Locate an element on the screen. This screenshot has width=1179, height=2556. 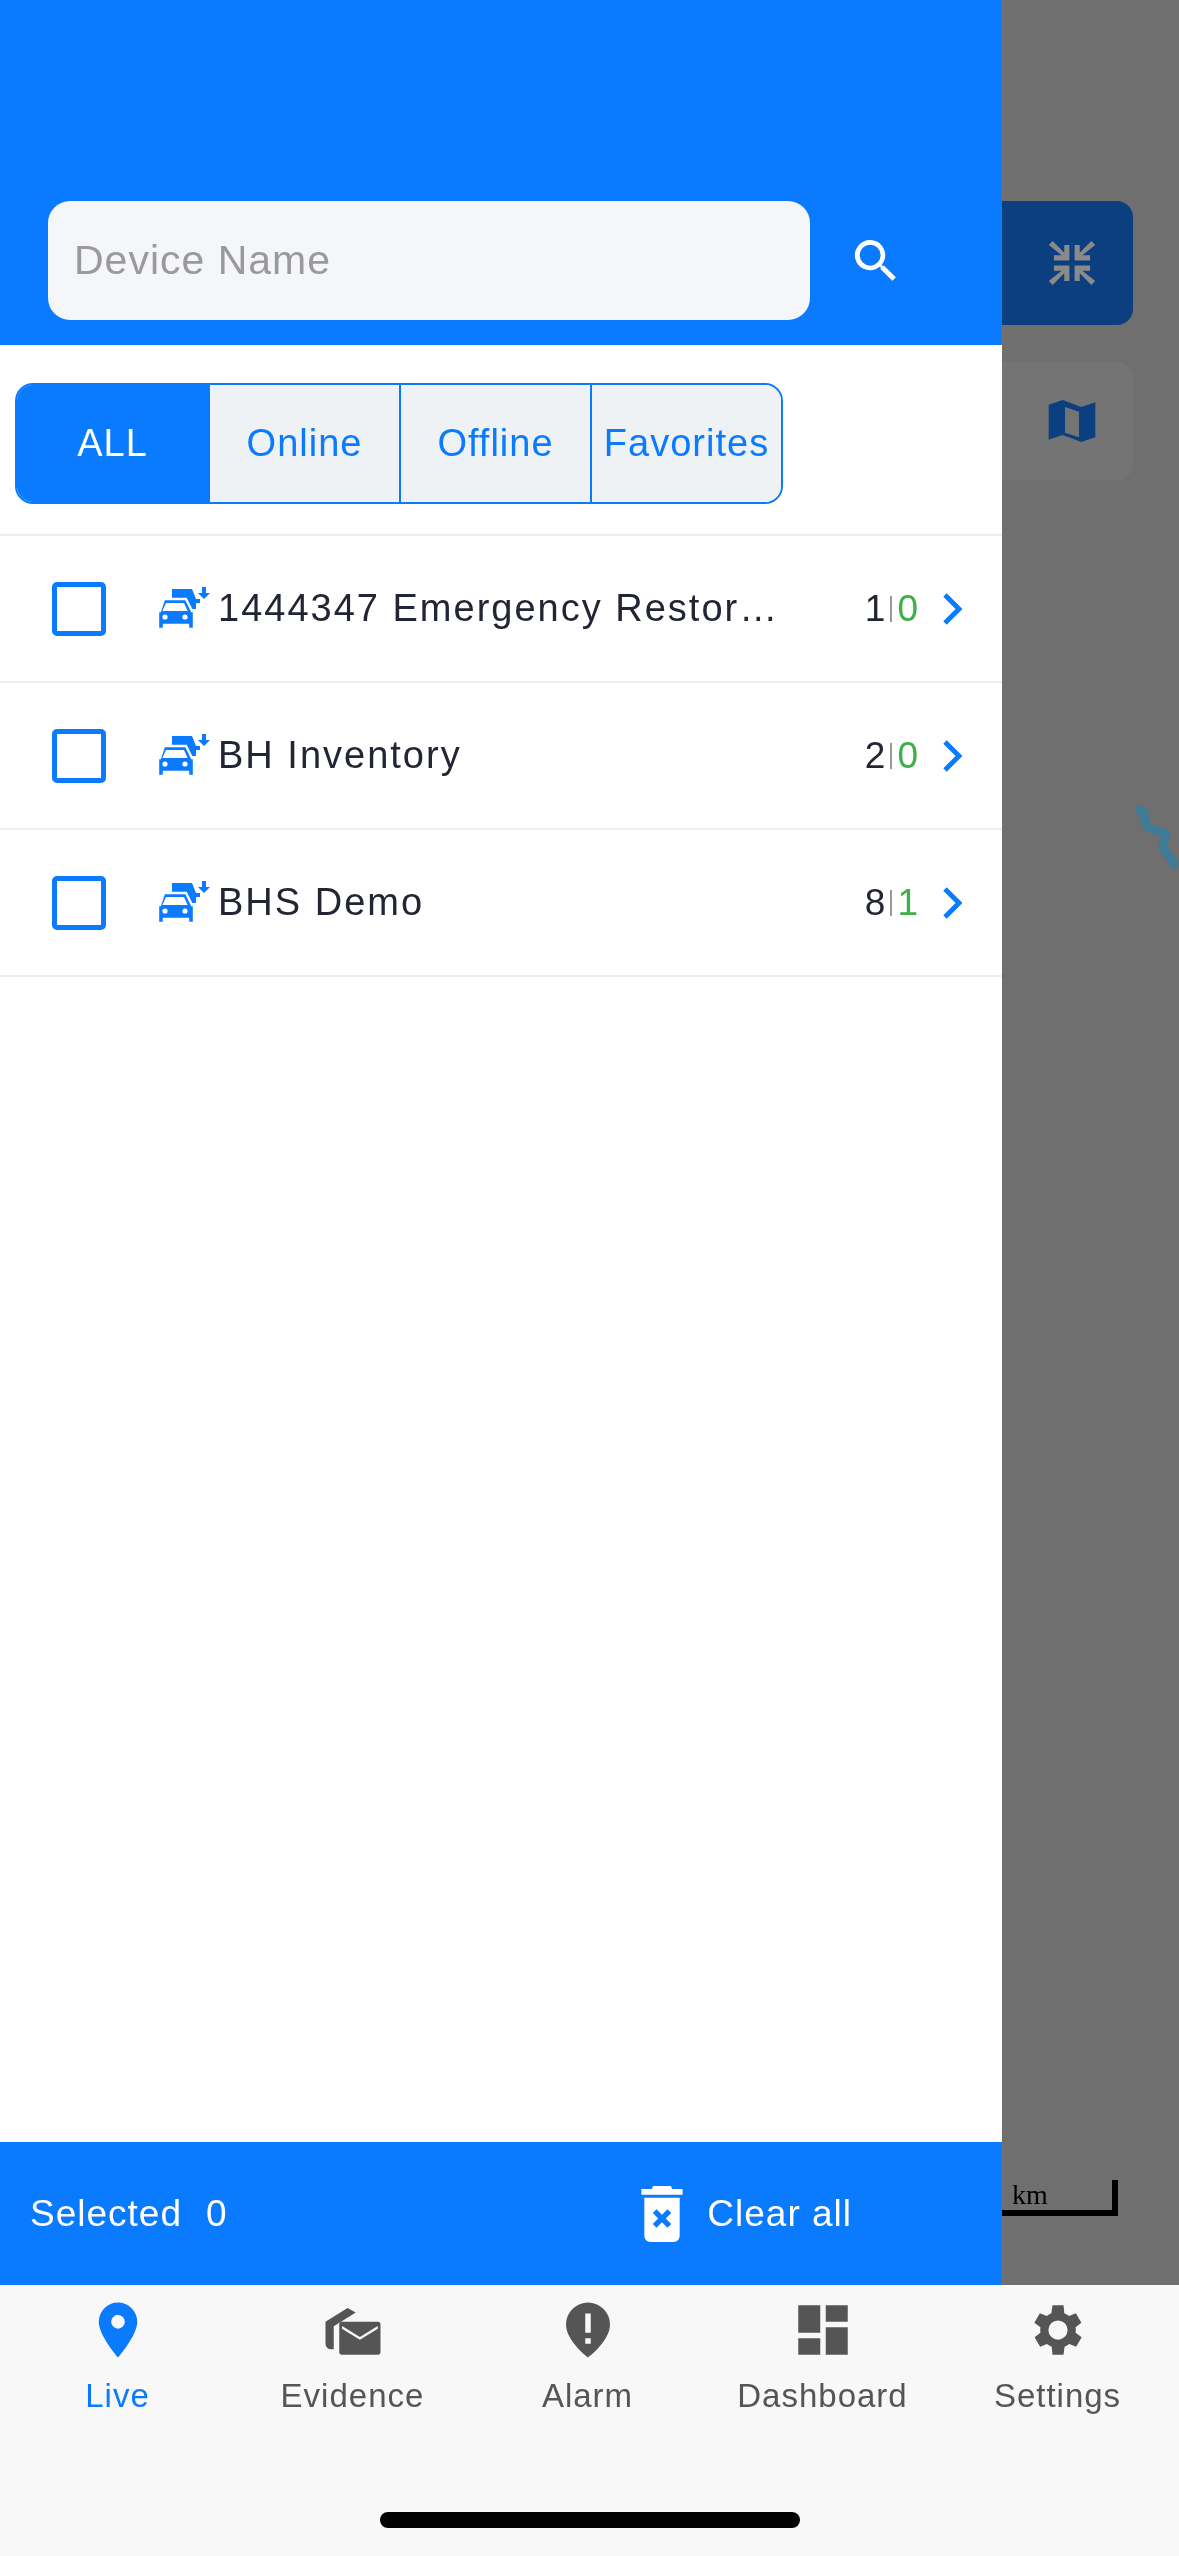
nav-tab: Dashboard is located at coordinates (822, 2353).